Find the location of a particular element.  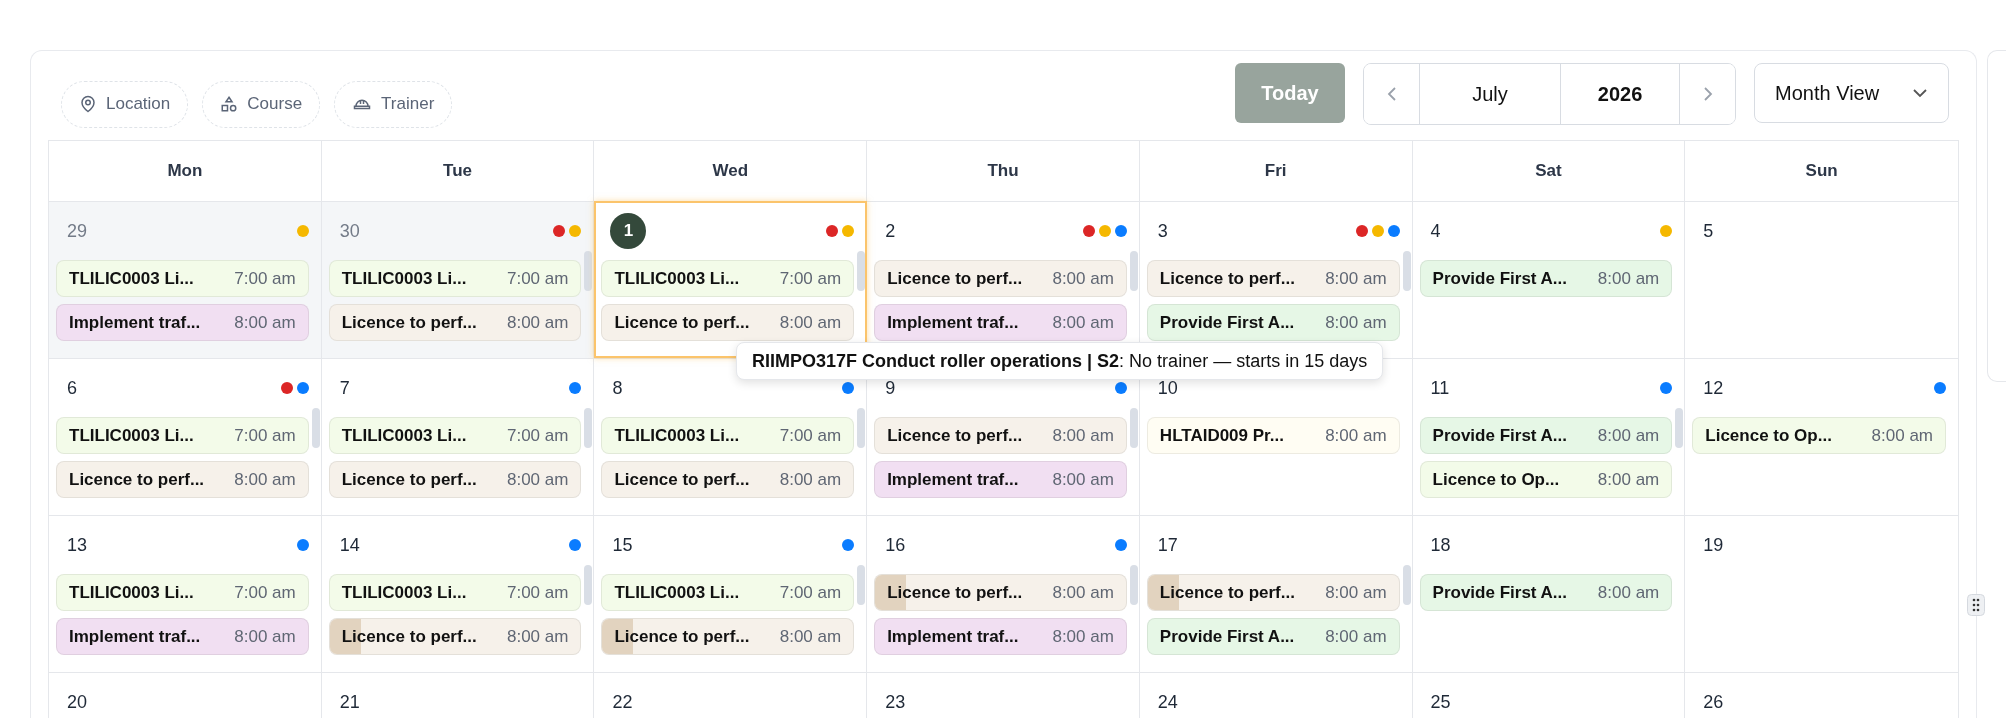

day-number: 14 is located at coordinates (349, 545).